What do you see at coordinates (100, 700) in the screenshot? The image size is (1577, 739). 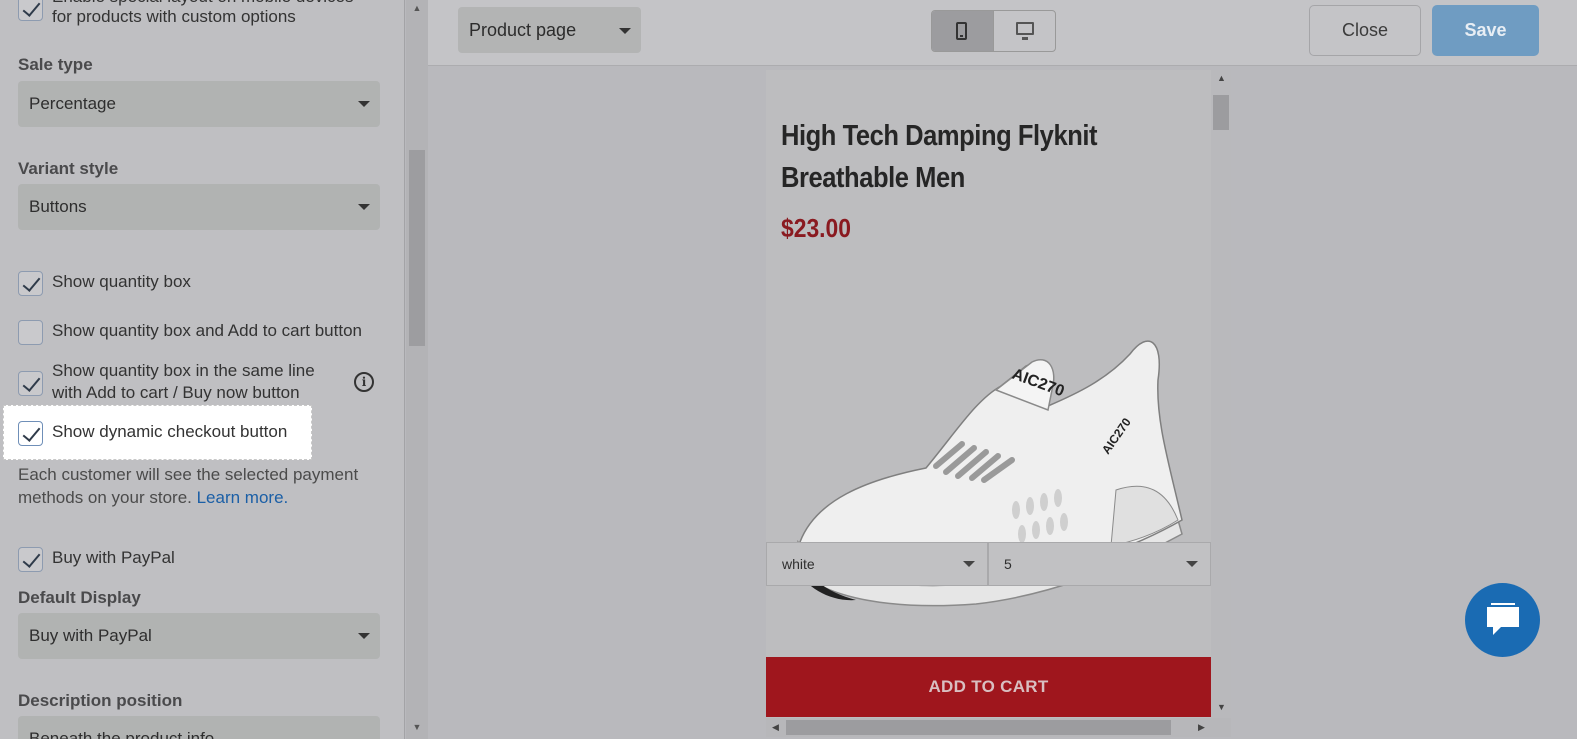 I see `description-position-label: Description position` at bounding box center [100, 700].